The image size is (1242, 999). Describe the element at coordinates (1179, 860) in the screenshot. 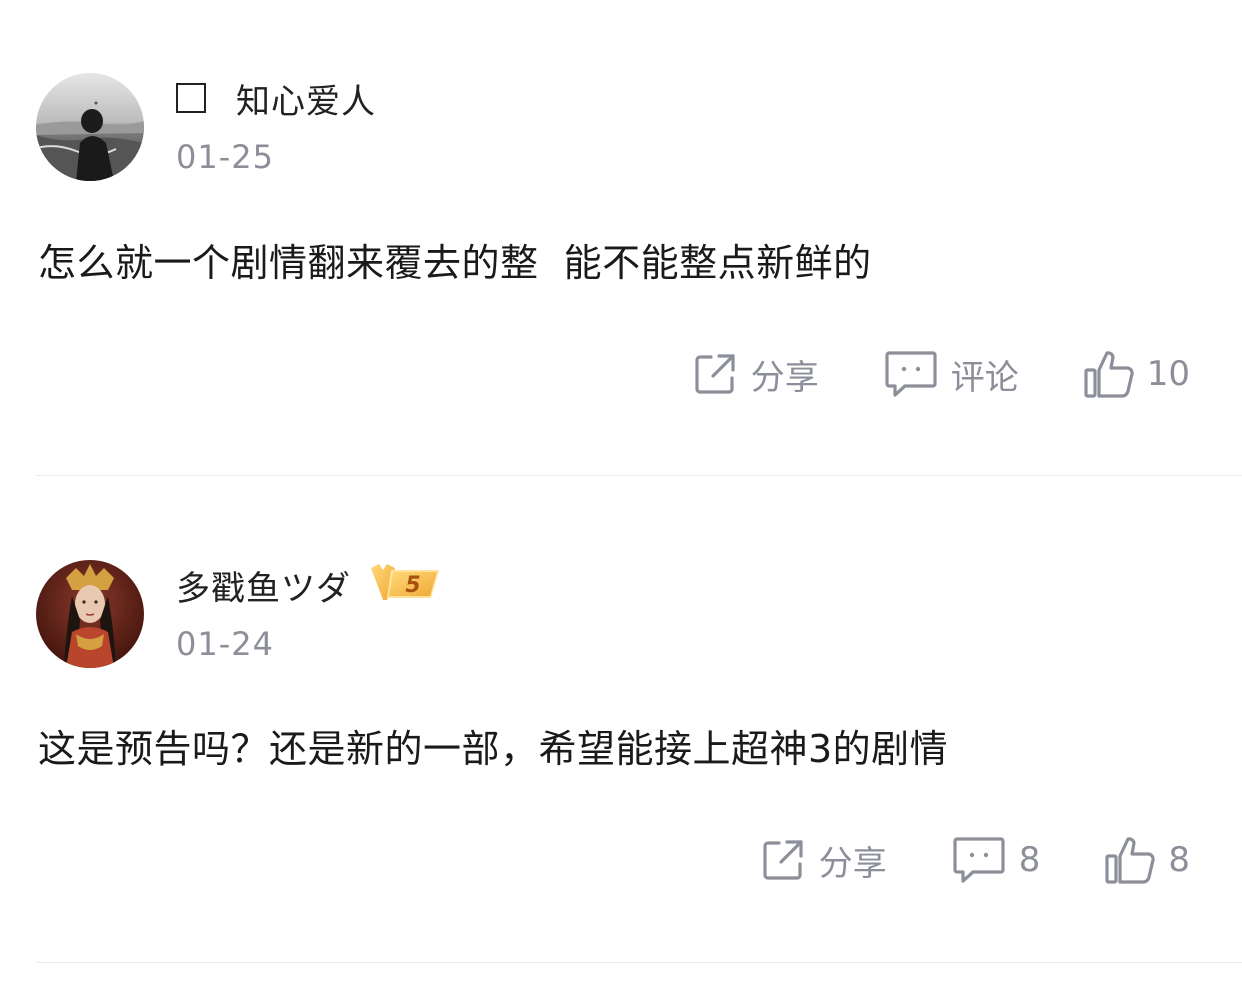

I see `like-count: 8` at that location.